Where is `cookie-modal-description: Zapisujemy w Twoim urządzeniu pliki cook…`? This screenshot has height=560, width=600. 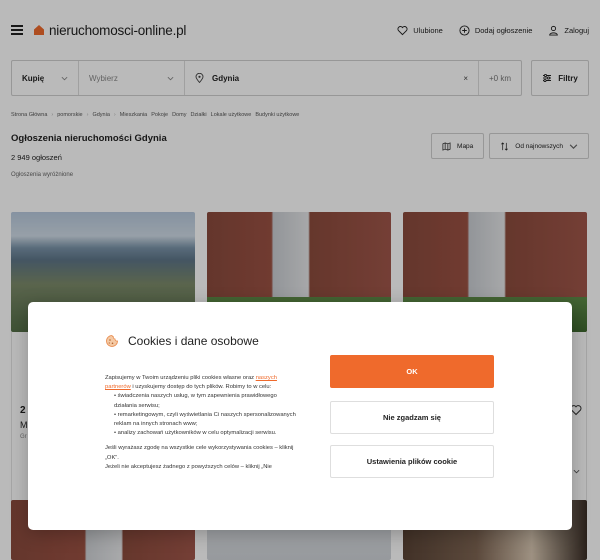
cookie-modal-description: Zapisujemy w Twoim urządzeniu pliki cook… is located at coordinates (202, 426).